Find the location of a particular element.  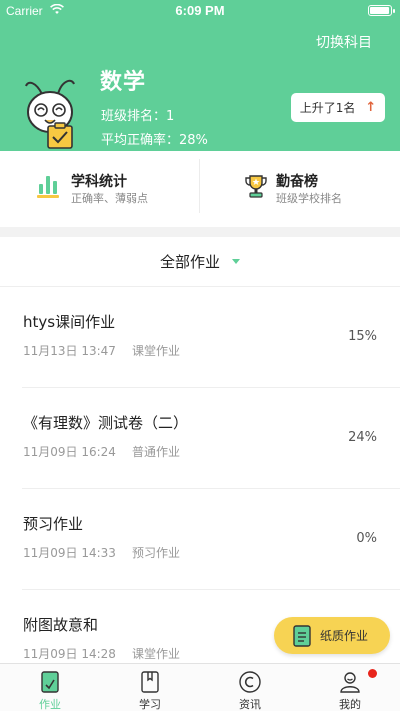

tab-label: 资讯 is located at coordinates (250, 704).